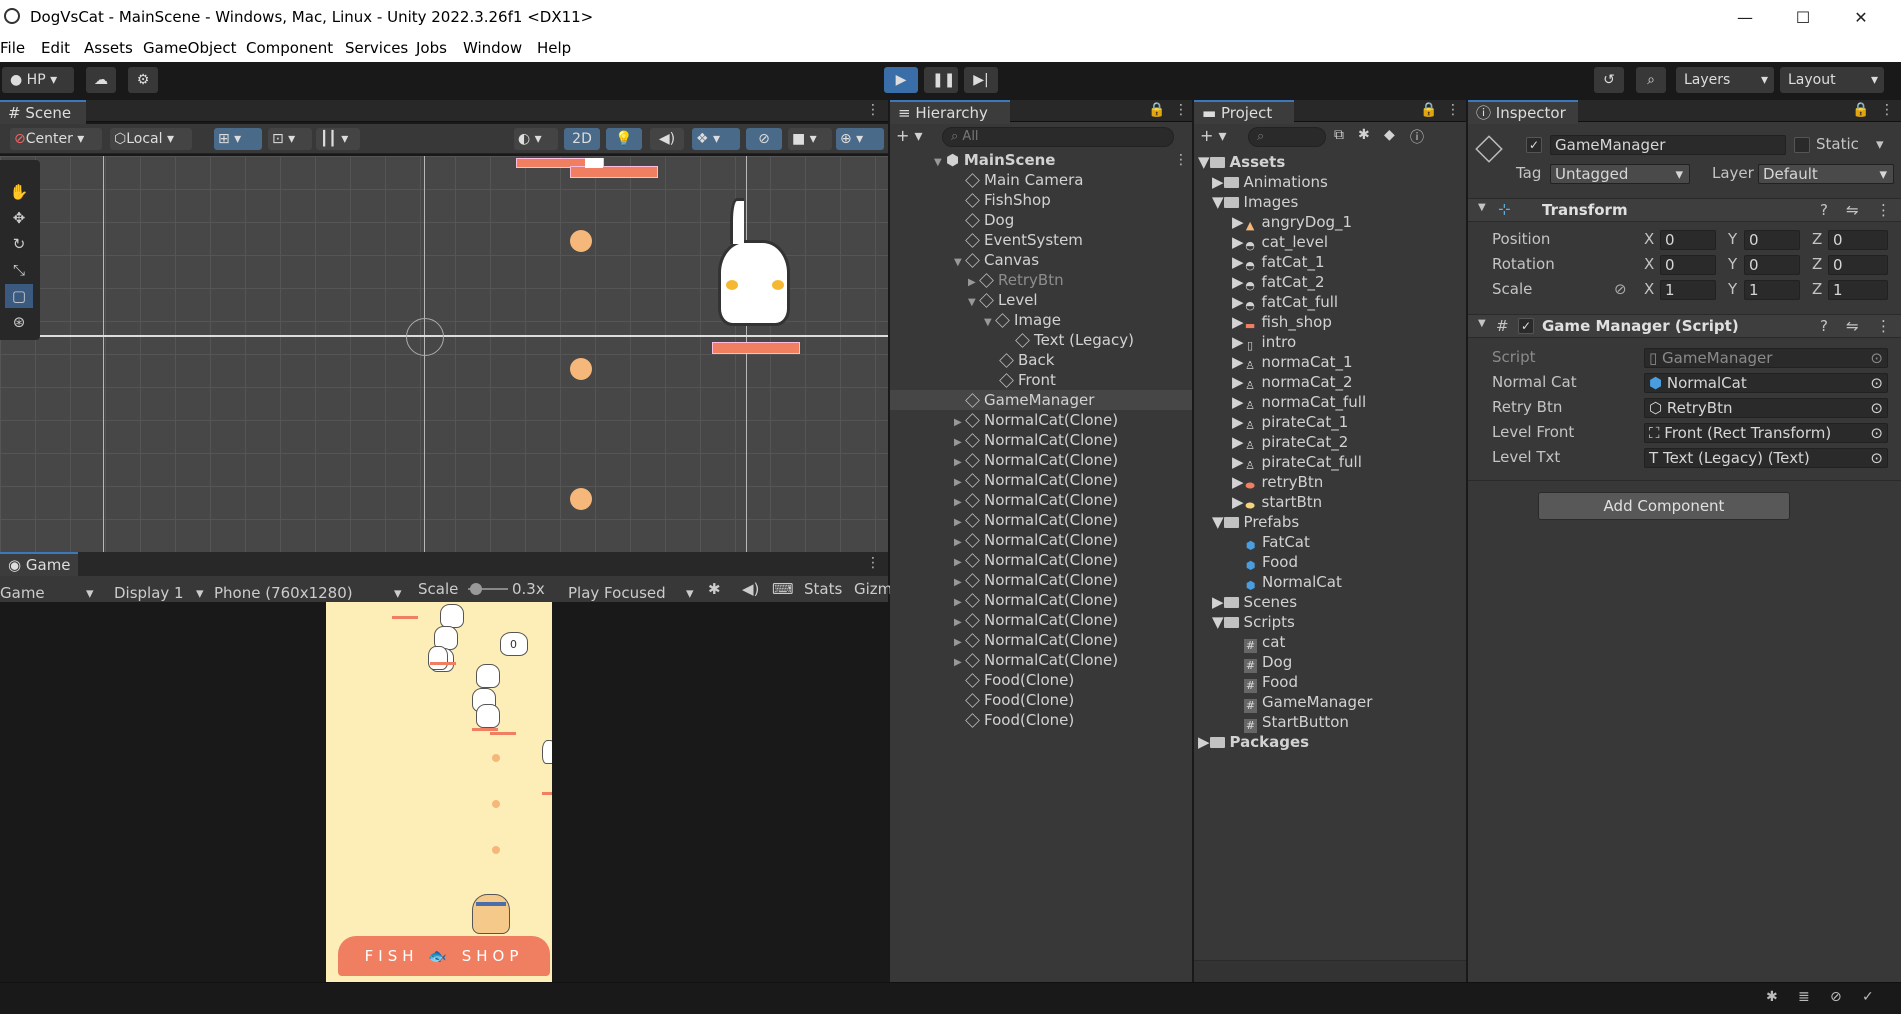 The width and height of the screenshot is (1901, 1014). What do you see at coordinates (431, 48) in the screenshot?
I see `menu-jobs: Jobs` at bounding box center [431, 48].